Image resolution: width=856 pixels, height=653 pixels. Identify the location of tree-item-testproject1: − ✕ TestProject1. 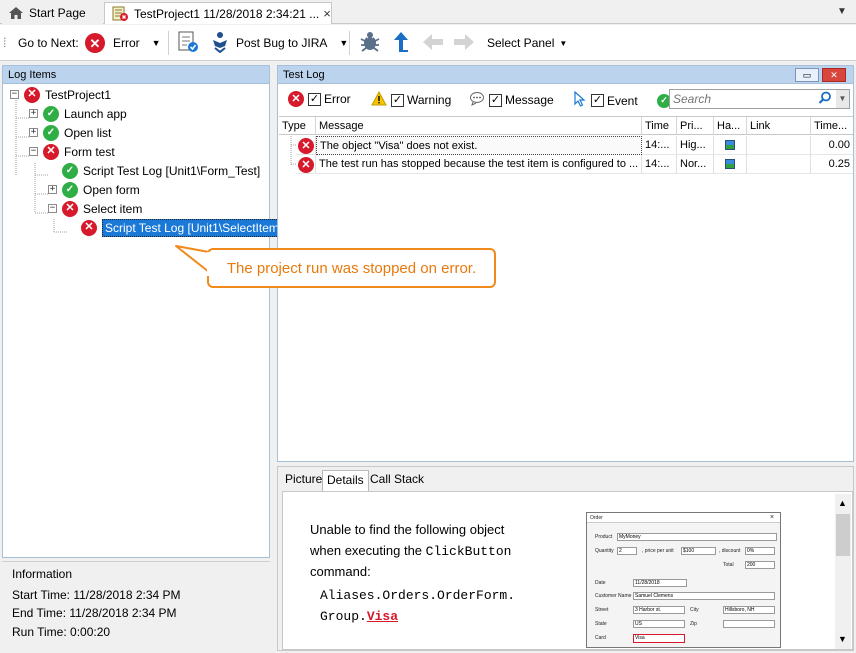
(60, 94).